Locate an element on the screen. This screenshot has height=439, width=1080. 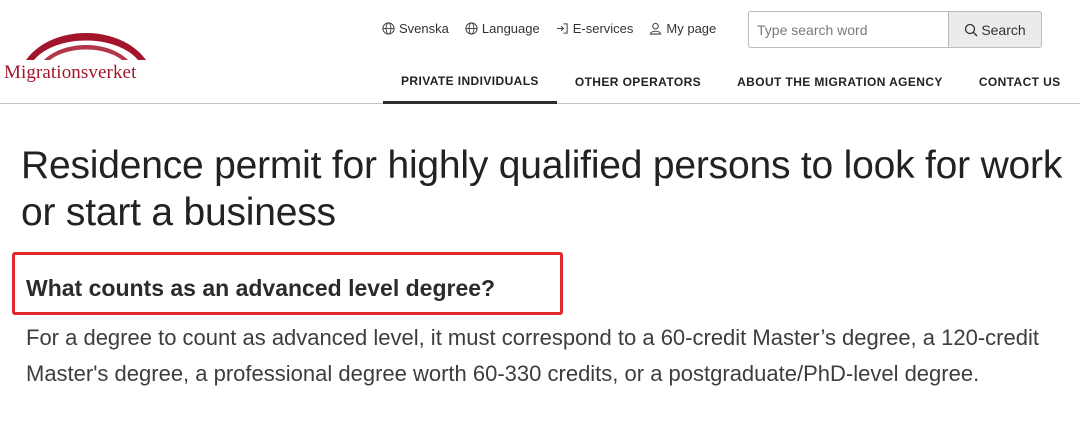
user-icon is located at coordinates (656, 28).